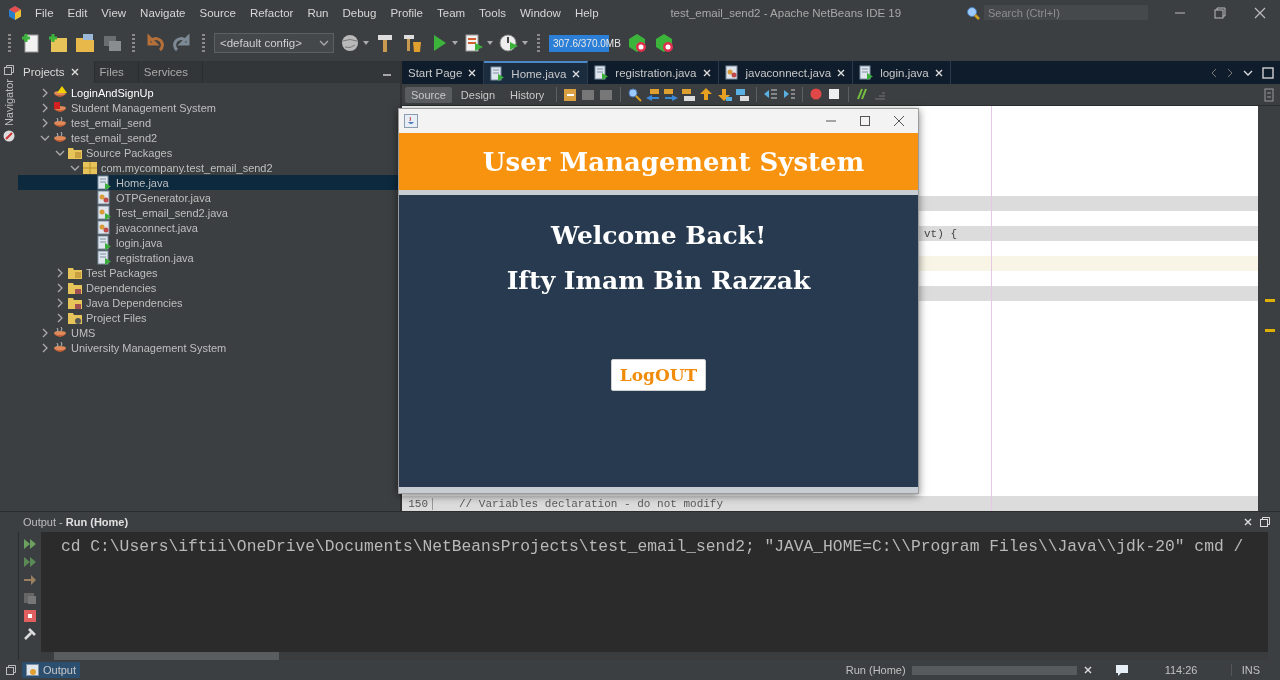 The width and height of the screenshot is (1280, 680). What do you see at coordinates (209, 287) in the screenshot?
I see `tree-item: Dependencies` at bounding box center [209, 287].